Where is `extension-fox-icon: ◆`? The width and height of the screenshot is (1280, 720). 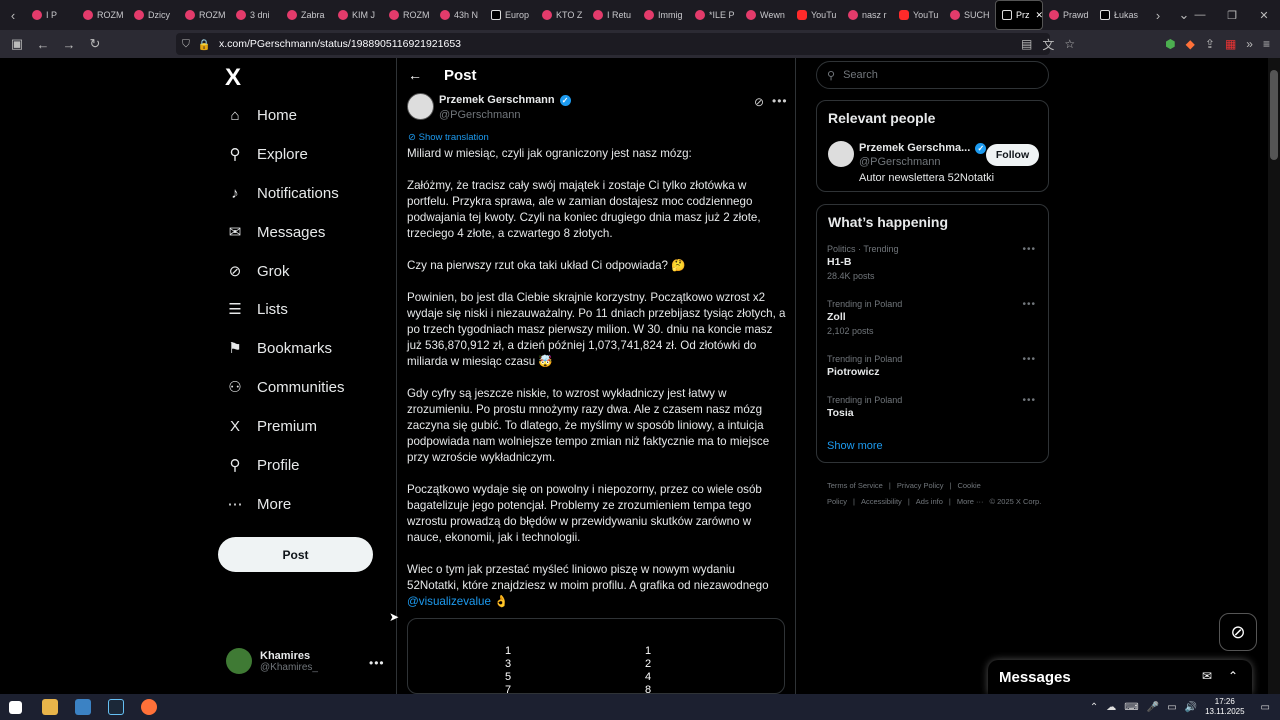
extension-fox-icon: ◆ is located at coordinates (1190, 44).